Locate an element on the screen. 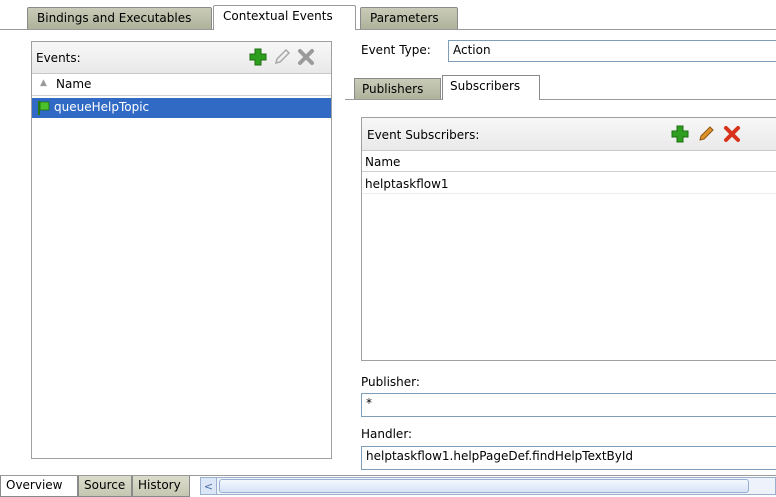 The height and width of the screenshot is (497, 776). publisher-field: * is located at coordinates (568, 405).